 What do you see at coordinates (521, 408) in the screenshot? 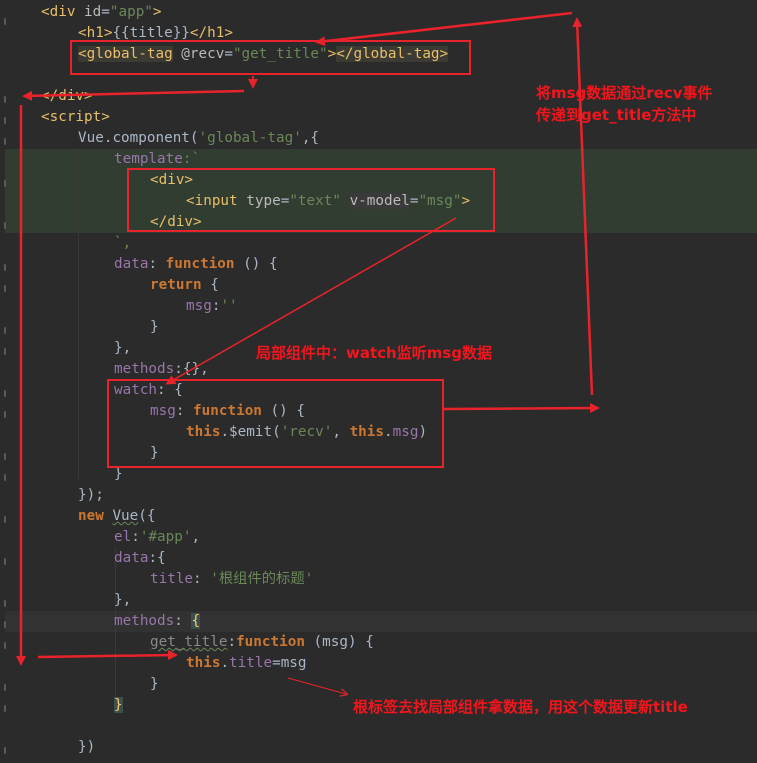
I see `arrow-from-watch` at bounding box center [521, 408].